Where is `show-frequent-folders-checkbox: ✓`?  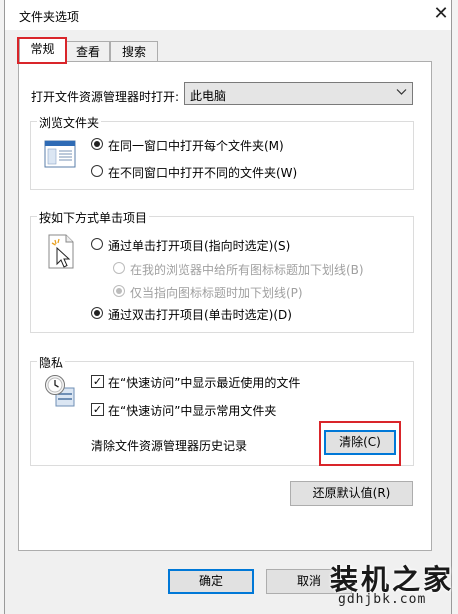 show-frequent-folders-checkbox: ✓ is located at coordinates (97, 409).